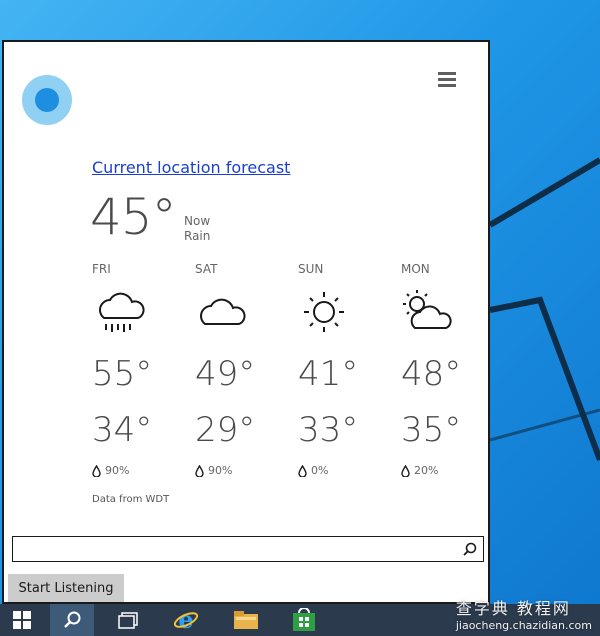 The width and height of the screenshot is (600, 636). What do you see at coordinates (431, 374) in the screenshot?
I see `high-temp: 48°` at bounding box center [431, 374].